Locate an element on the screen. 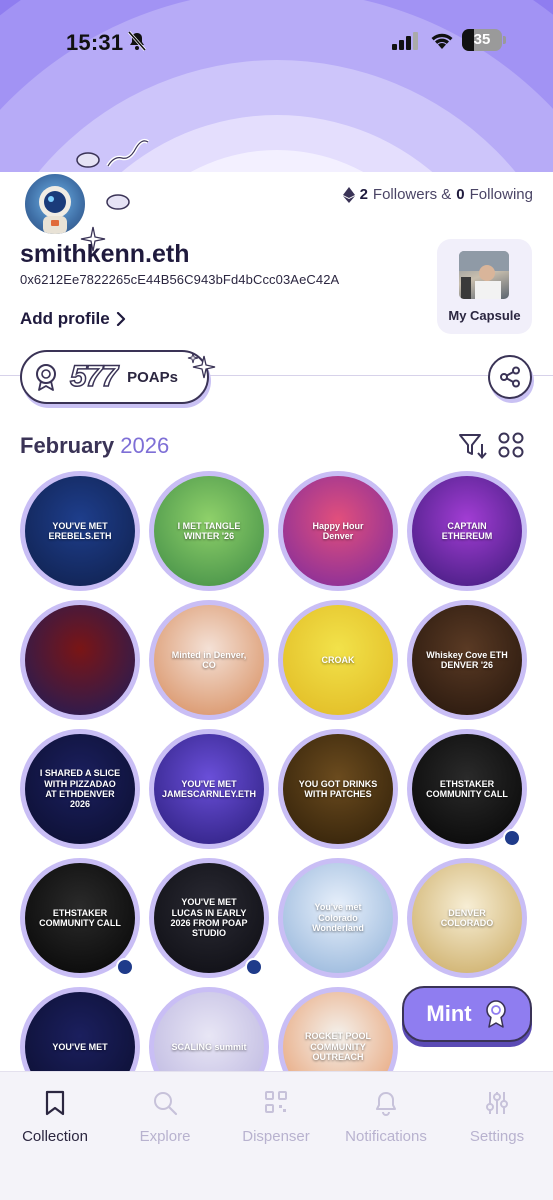 The height and width of the screenshot is (1200, 553). poap-title: YOU GOT DRINKS WITH PATCHES is located at coordinates (338, 788).